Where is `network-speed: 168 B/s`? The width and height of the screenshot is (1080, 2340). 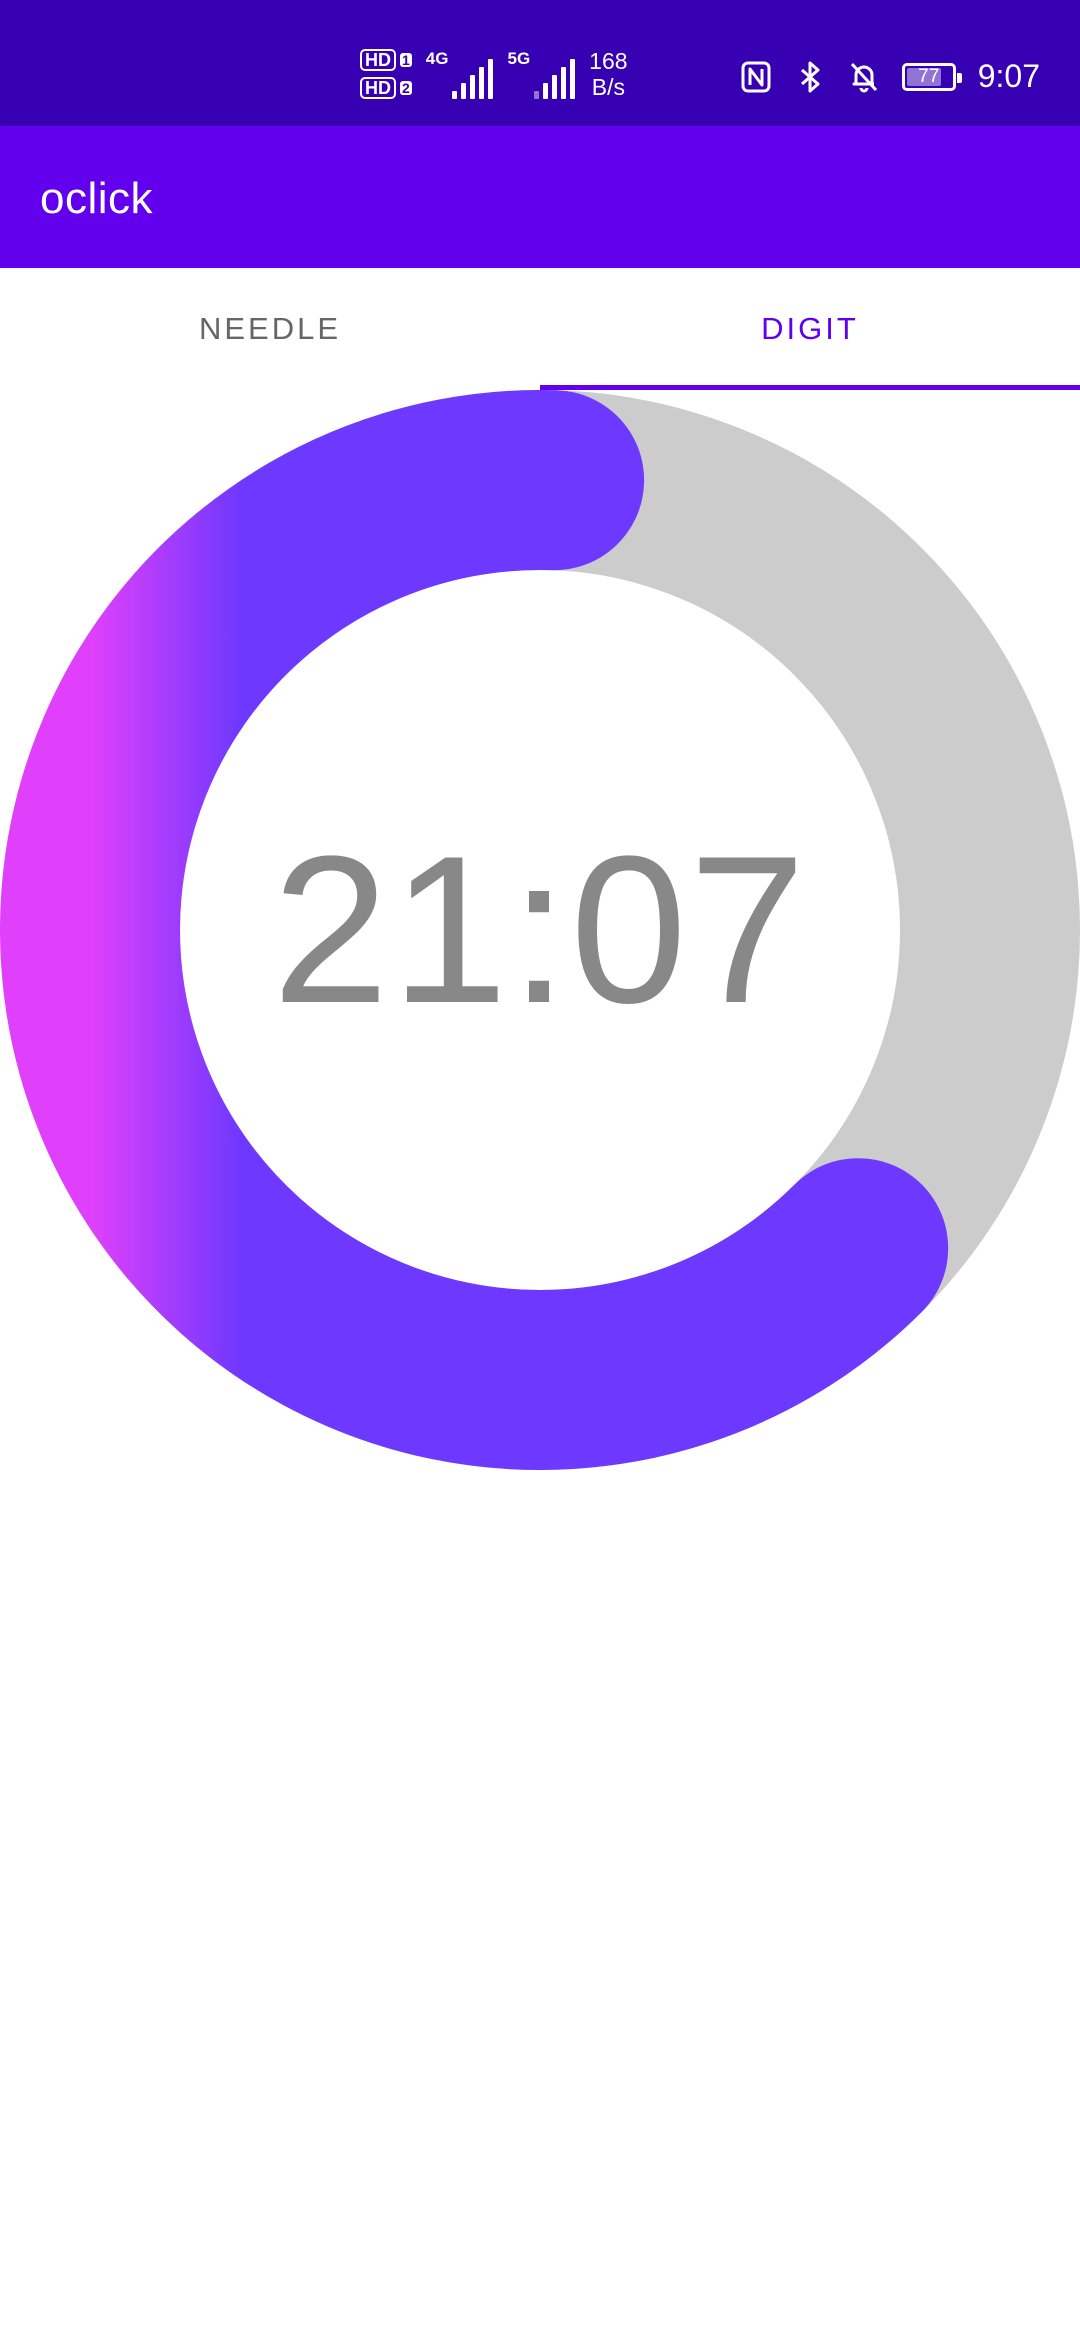
network-speed: 168 B/s is located at coordinates (608, 74).